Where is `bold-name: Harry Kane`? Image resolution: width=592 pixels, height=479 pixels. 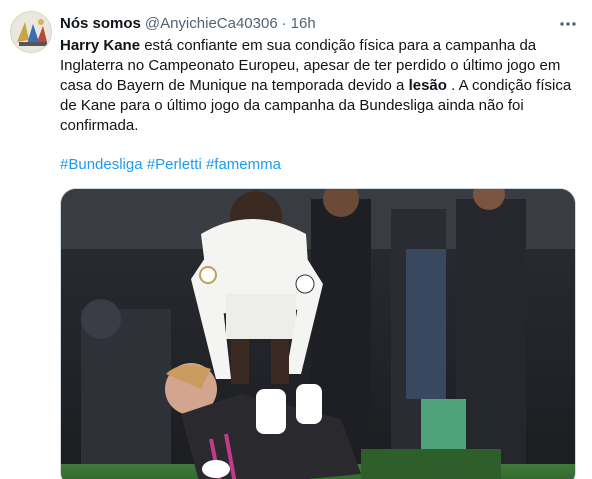
bold-name: Harry Kane is located at coordinates (100, 45).